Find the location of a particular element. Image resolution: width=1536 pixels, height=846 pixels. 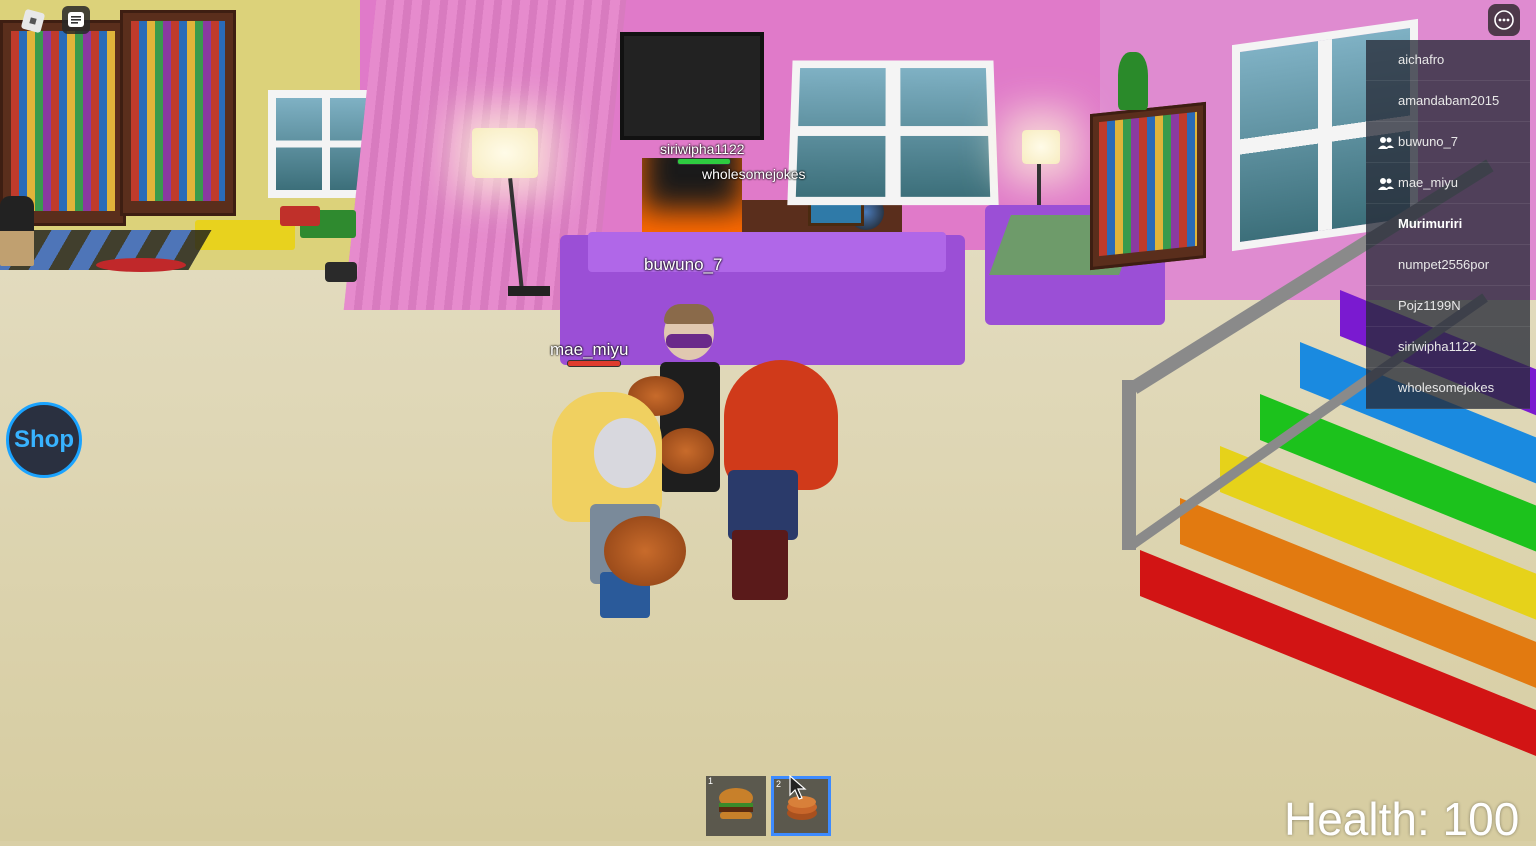

avatar-mae-miyu is located at coordinates (622, 508).